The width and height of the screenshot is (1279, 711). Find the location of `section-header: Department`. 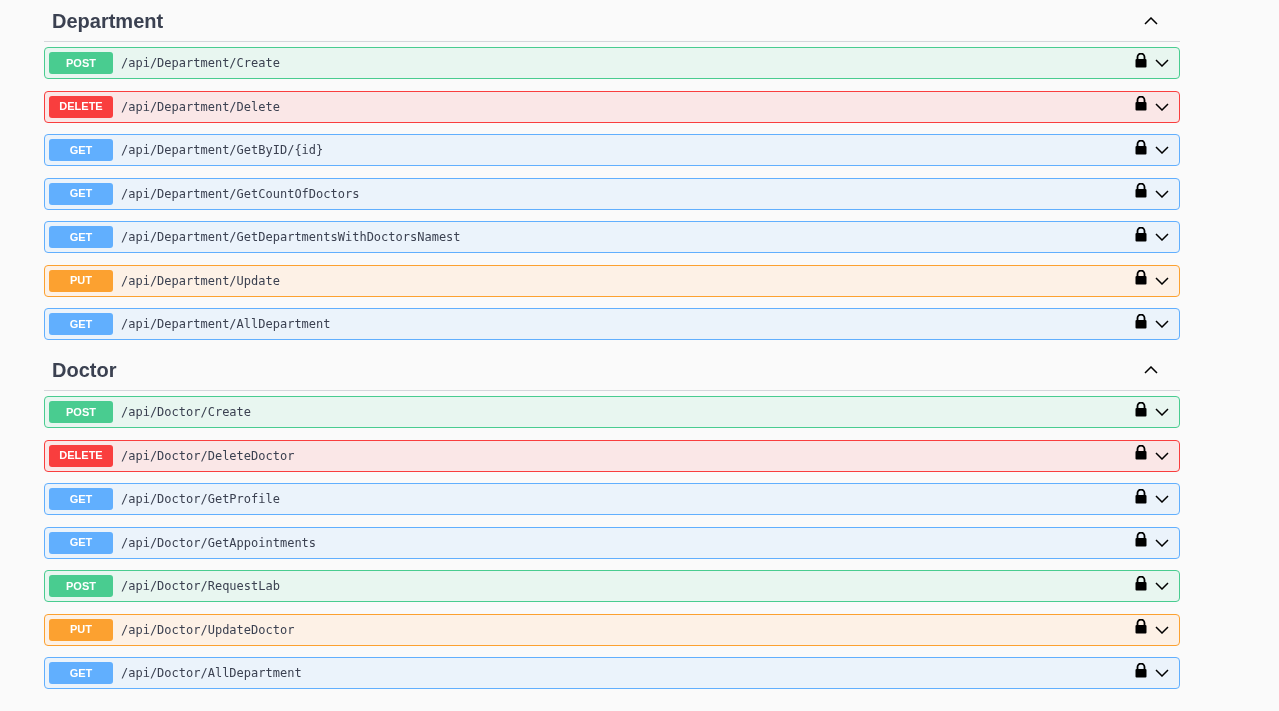

section-header: Department is located at coordinates (612, 21).